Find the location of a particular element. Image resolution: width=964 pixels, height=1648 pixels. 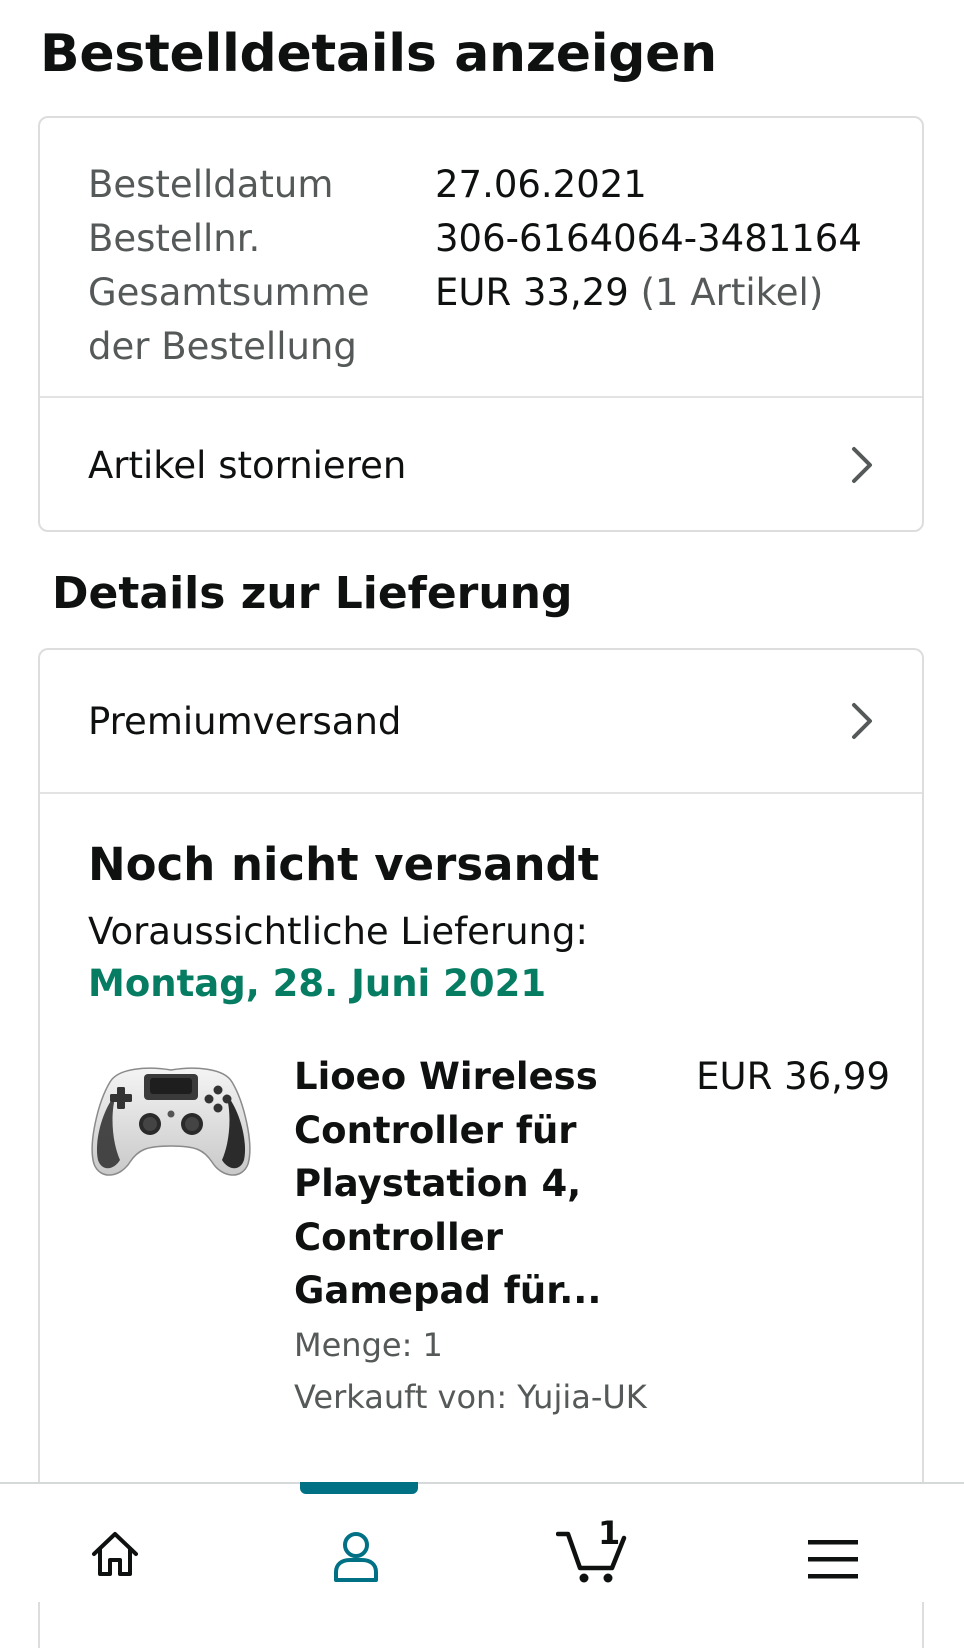

bottom-navigation-bar: 1 is located at coordinates (482, 1542).